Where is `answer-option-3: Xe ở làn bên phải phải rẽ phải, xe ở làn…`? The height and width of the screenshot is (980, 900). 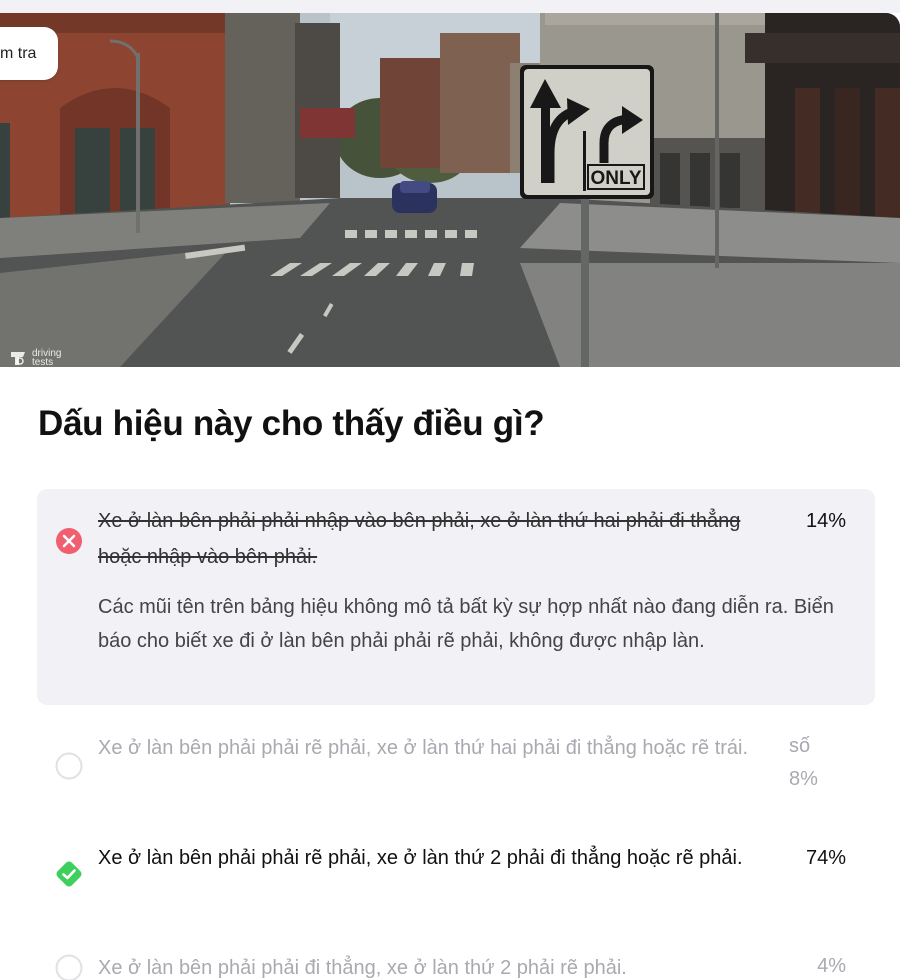 answer-option-3: Xe ở làn bên phải phải rẽ phải, xe ở làn… is located at coordinates (456, 880).